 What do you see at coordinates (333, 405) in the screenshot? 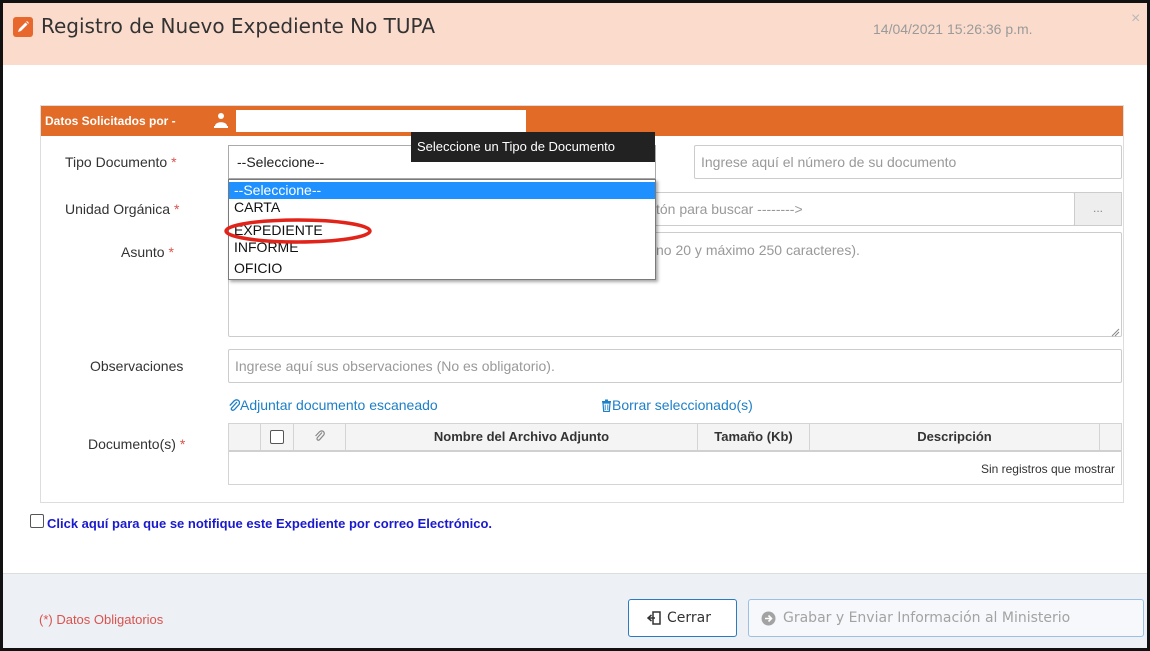
I see `attach-document-link: Adjuntar documento escaneado` at bounding box center [333, 405].